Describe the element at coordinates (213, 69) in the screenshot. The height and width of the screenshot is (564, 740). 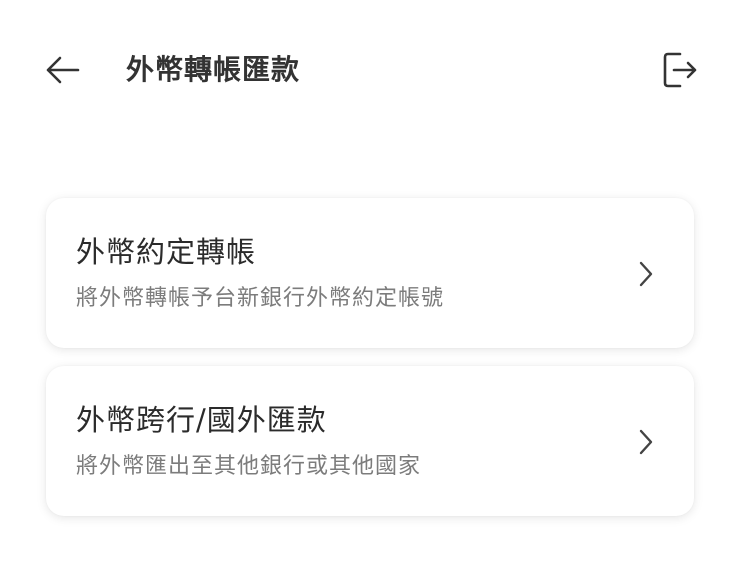
I see `page-title: 外幣轉帳匯款` at that location.